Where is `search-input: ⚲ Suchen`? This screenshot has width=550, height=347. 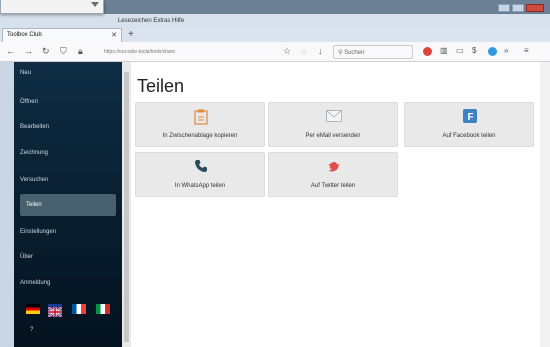
search-input: ⚲ Suchen is located at coordinates (373, 52).